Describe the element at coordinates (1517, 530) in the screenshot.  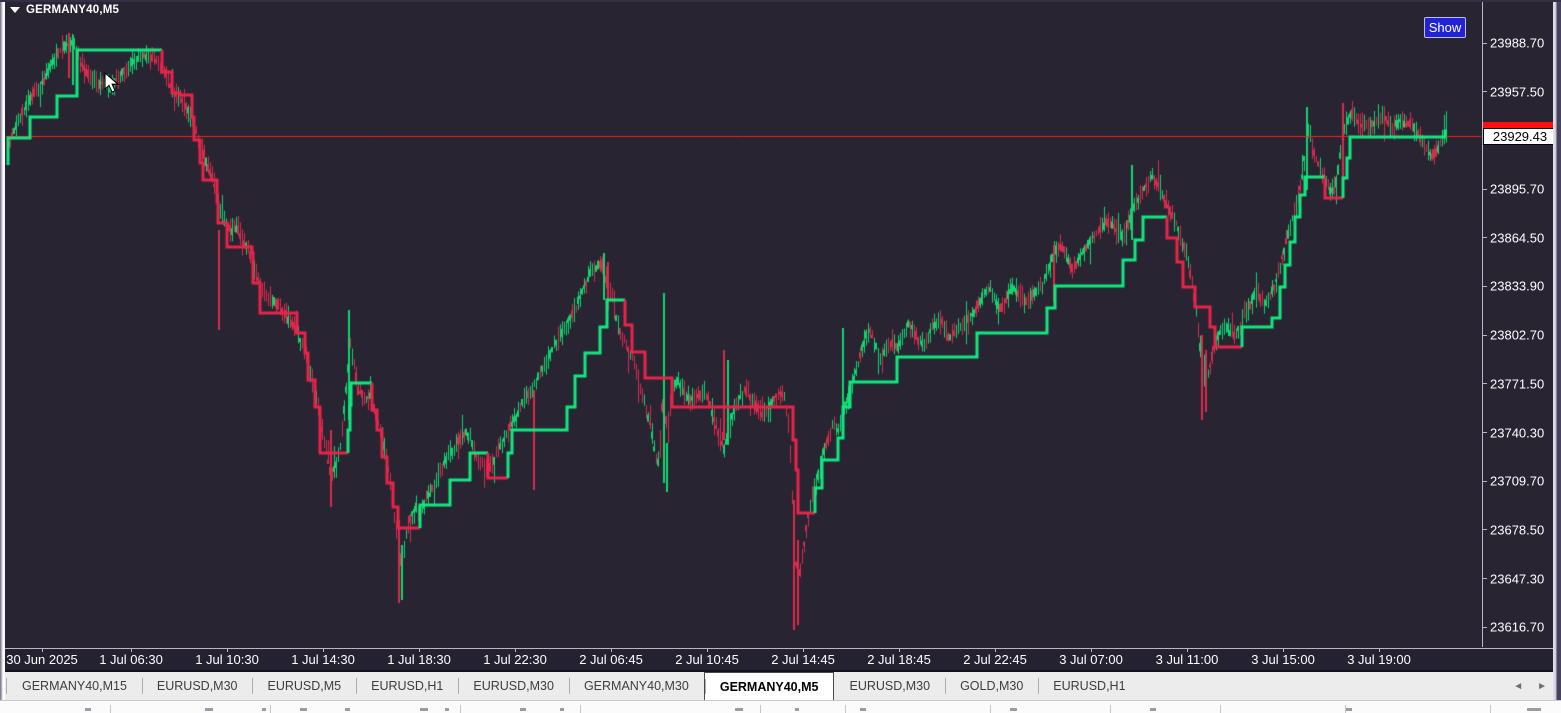
I see `price-tick-label: 23678.50` at that location.